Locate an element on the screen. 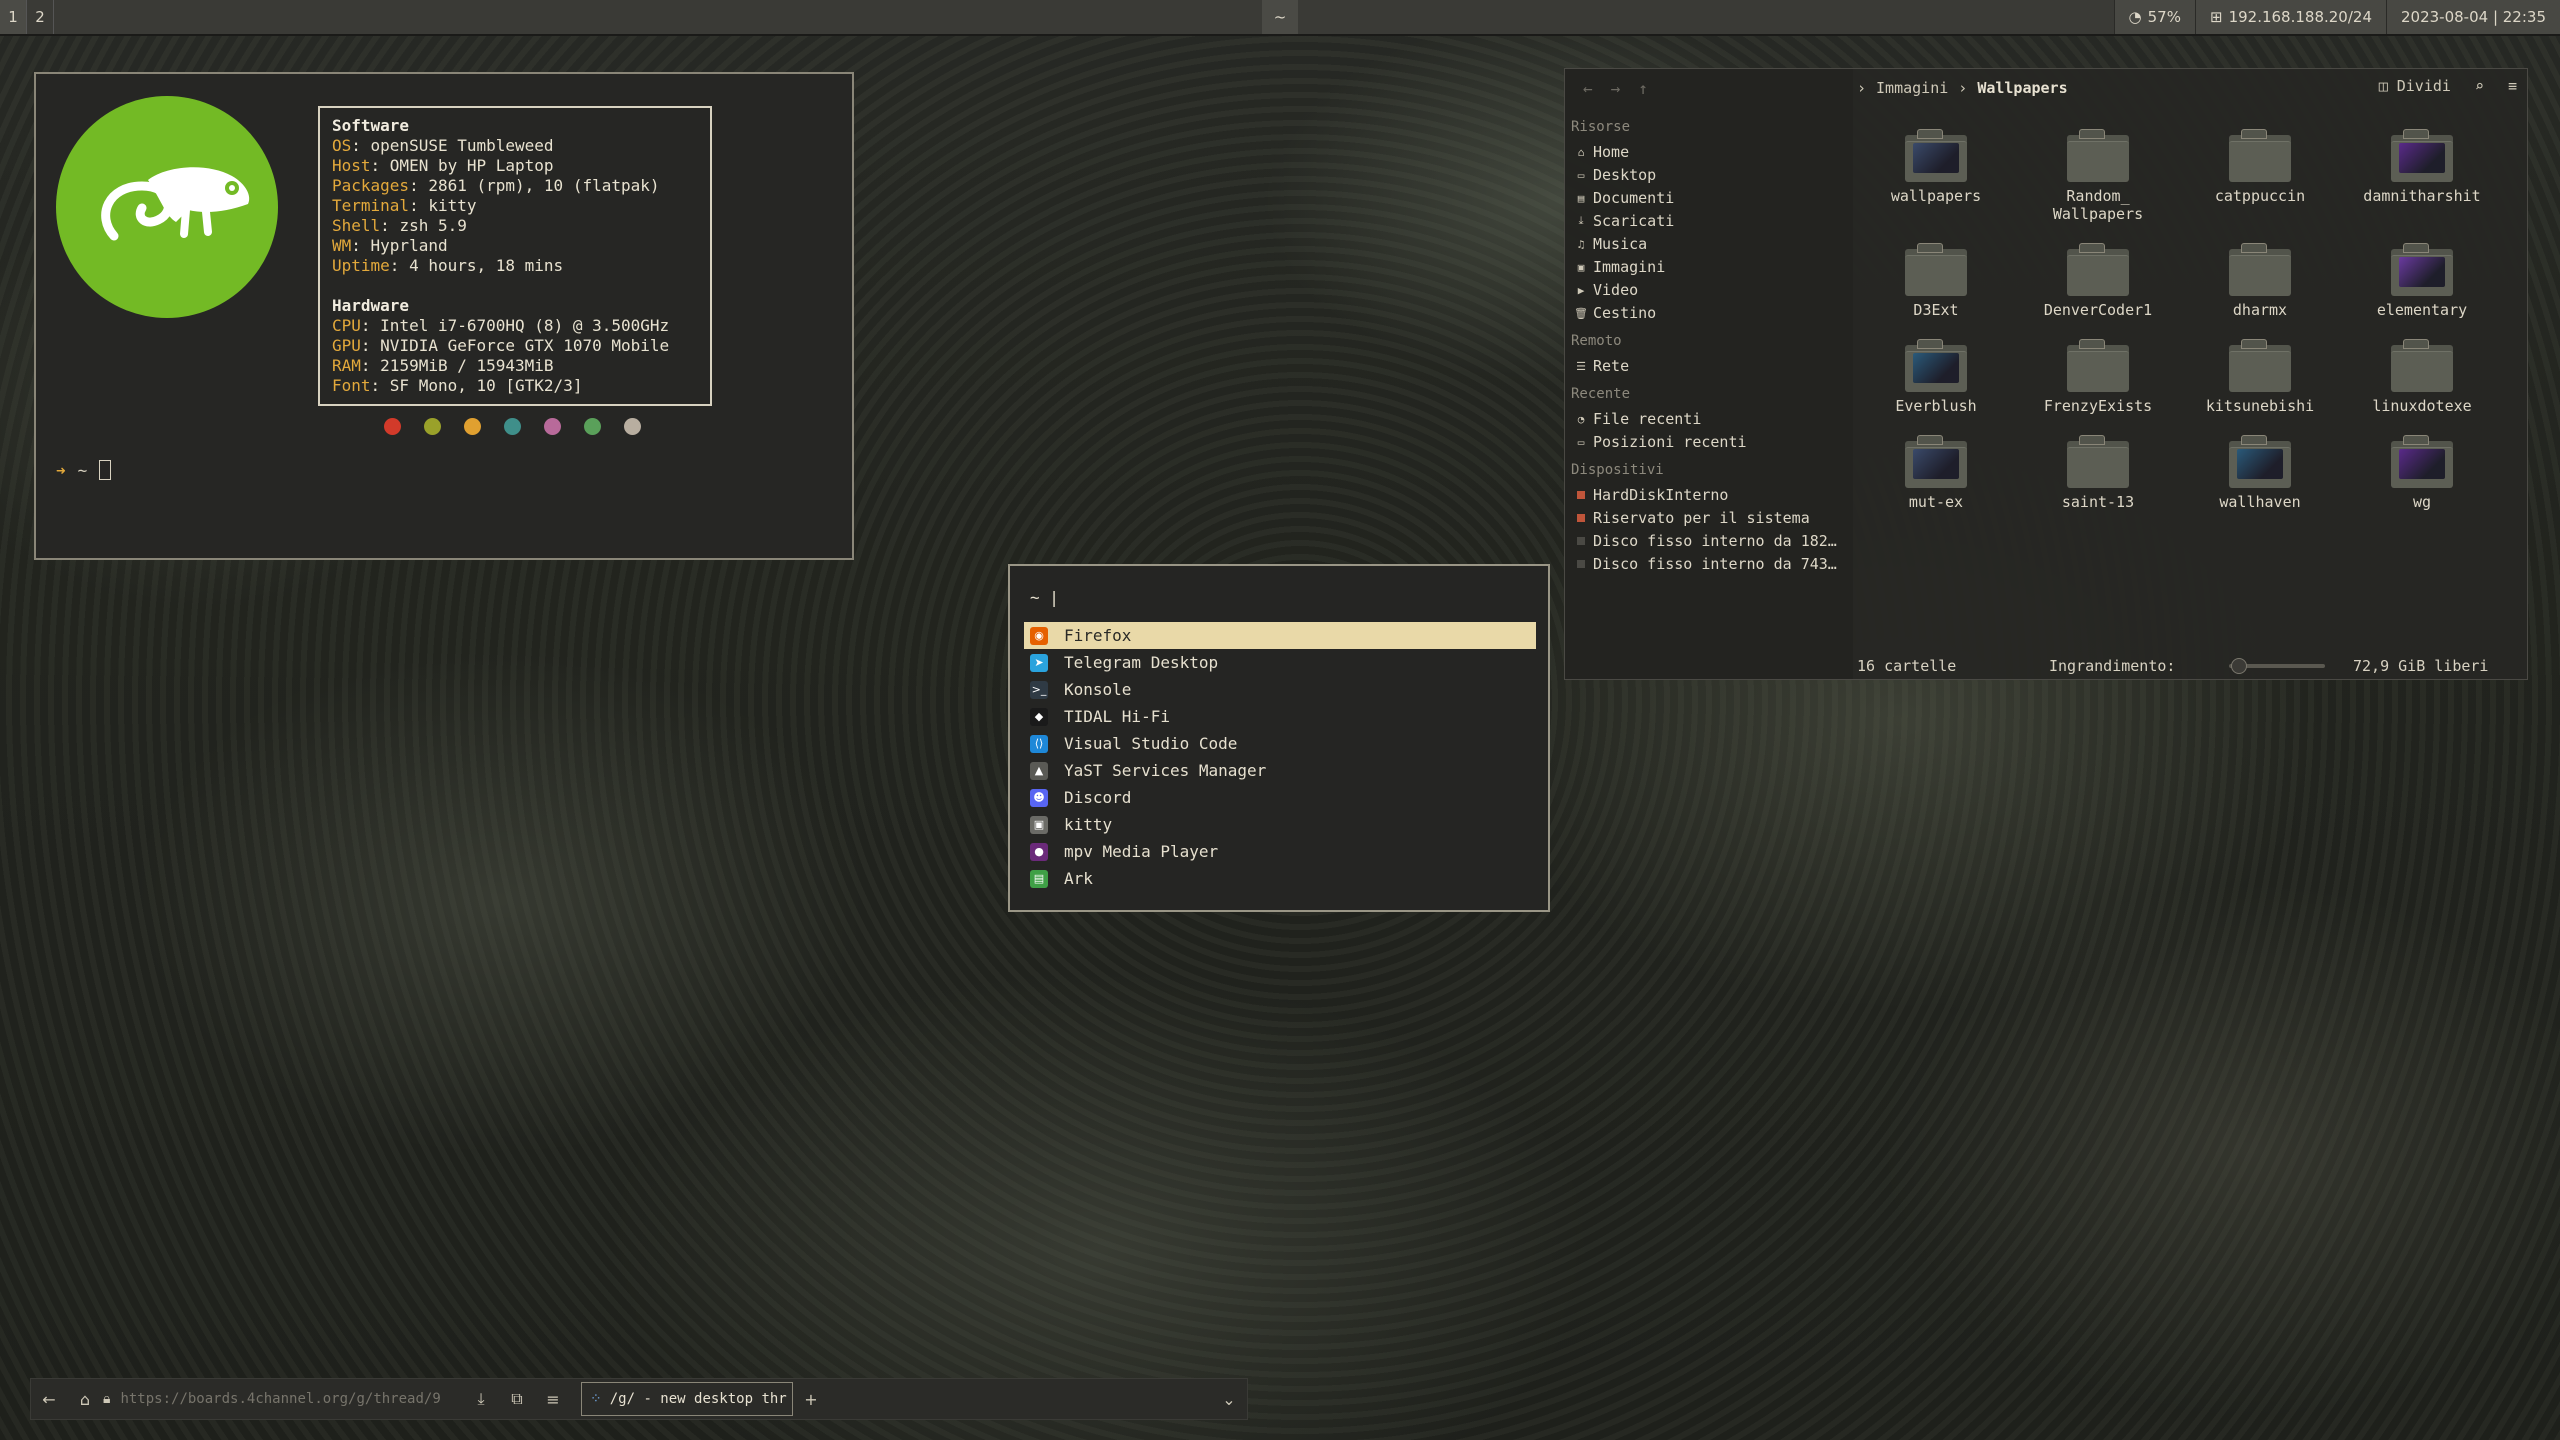 The width and height of the screenshot is (2560, 1440). network-icon: ⊞ is located at coordinates (2216, 17).